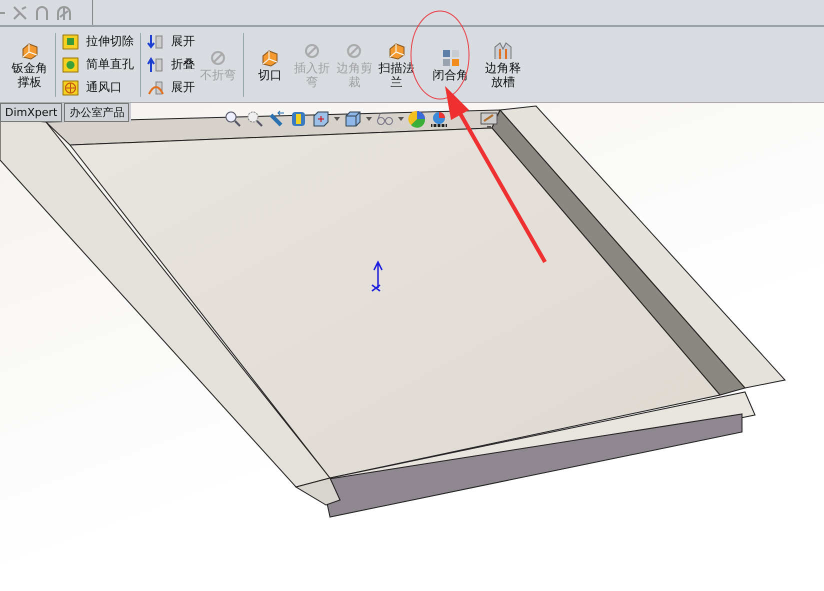  I want to click on section-view-icon, so click(299, 119).